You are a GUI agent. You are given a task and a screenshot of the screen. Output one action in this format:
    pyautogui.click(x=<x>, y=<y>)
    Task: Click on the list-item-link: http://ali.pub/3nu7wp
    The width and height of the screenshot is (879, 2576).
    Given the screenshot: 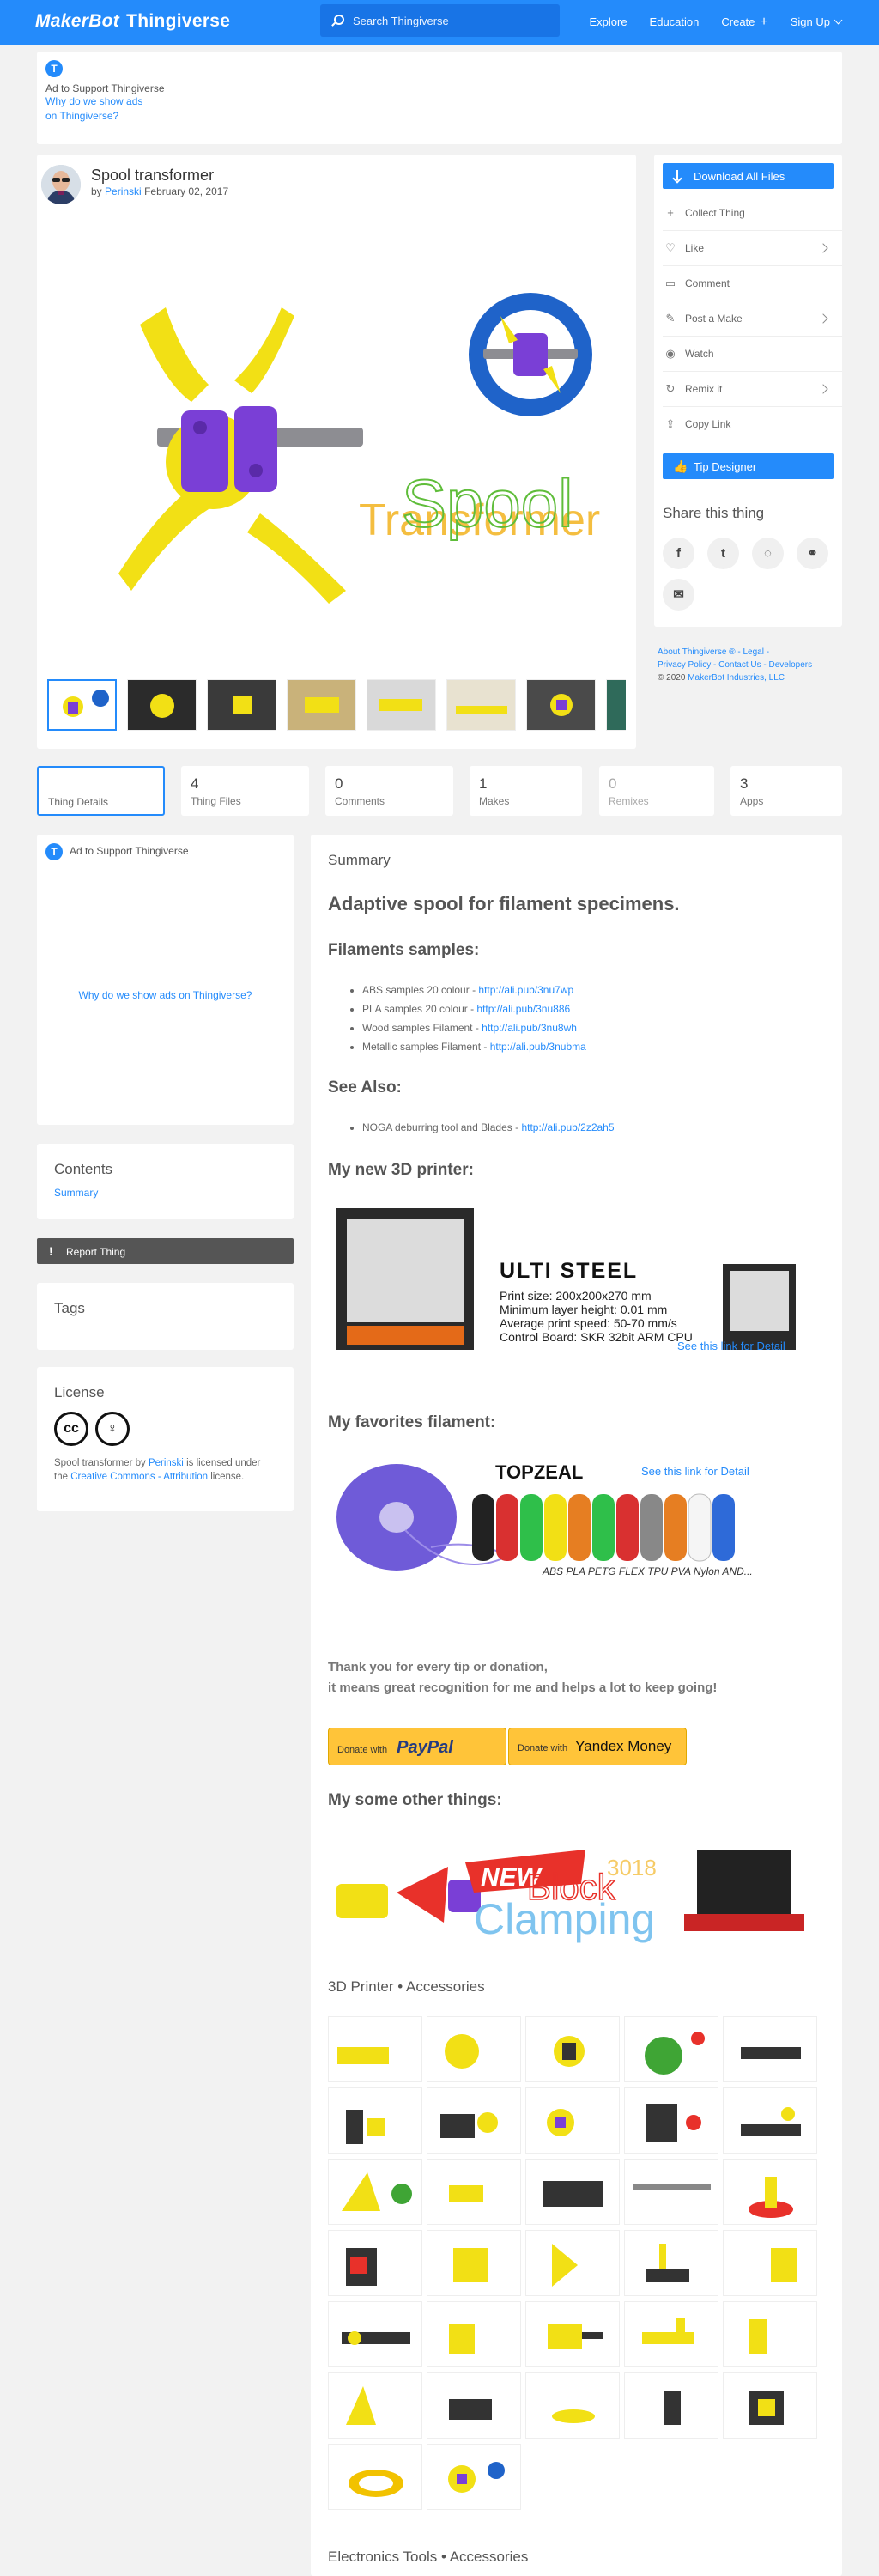 What is the action you would take?
    pyautogui.click(x=525, y=990)
    